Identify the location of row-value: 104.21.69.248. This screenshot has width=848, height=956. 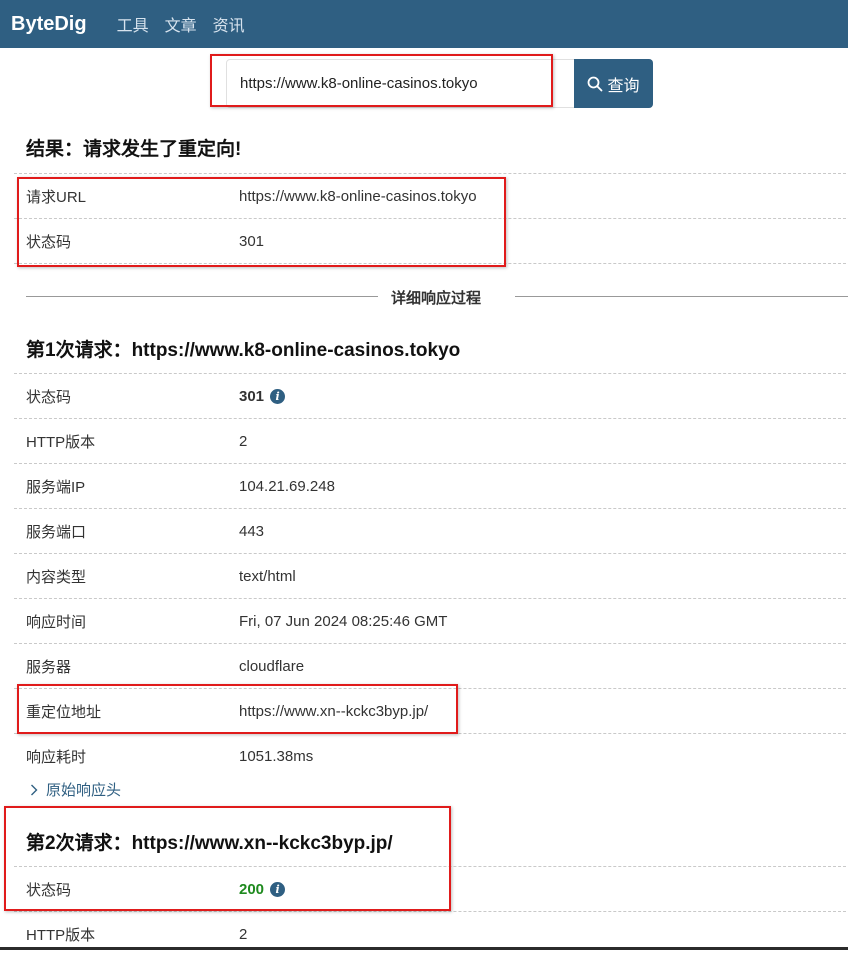
(287, 486).